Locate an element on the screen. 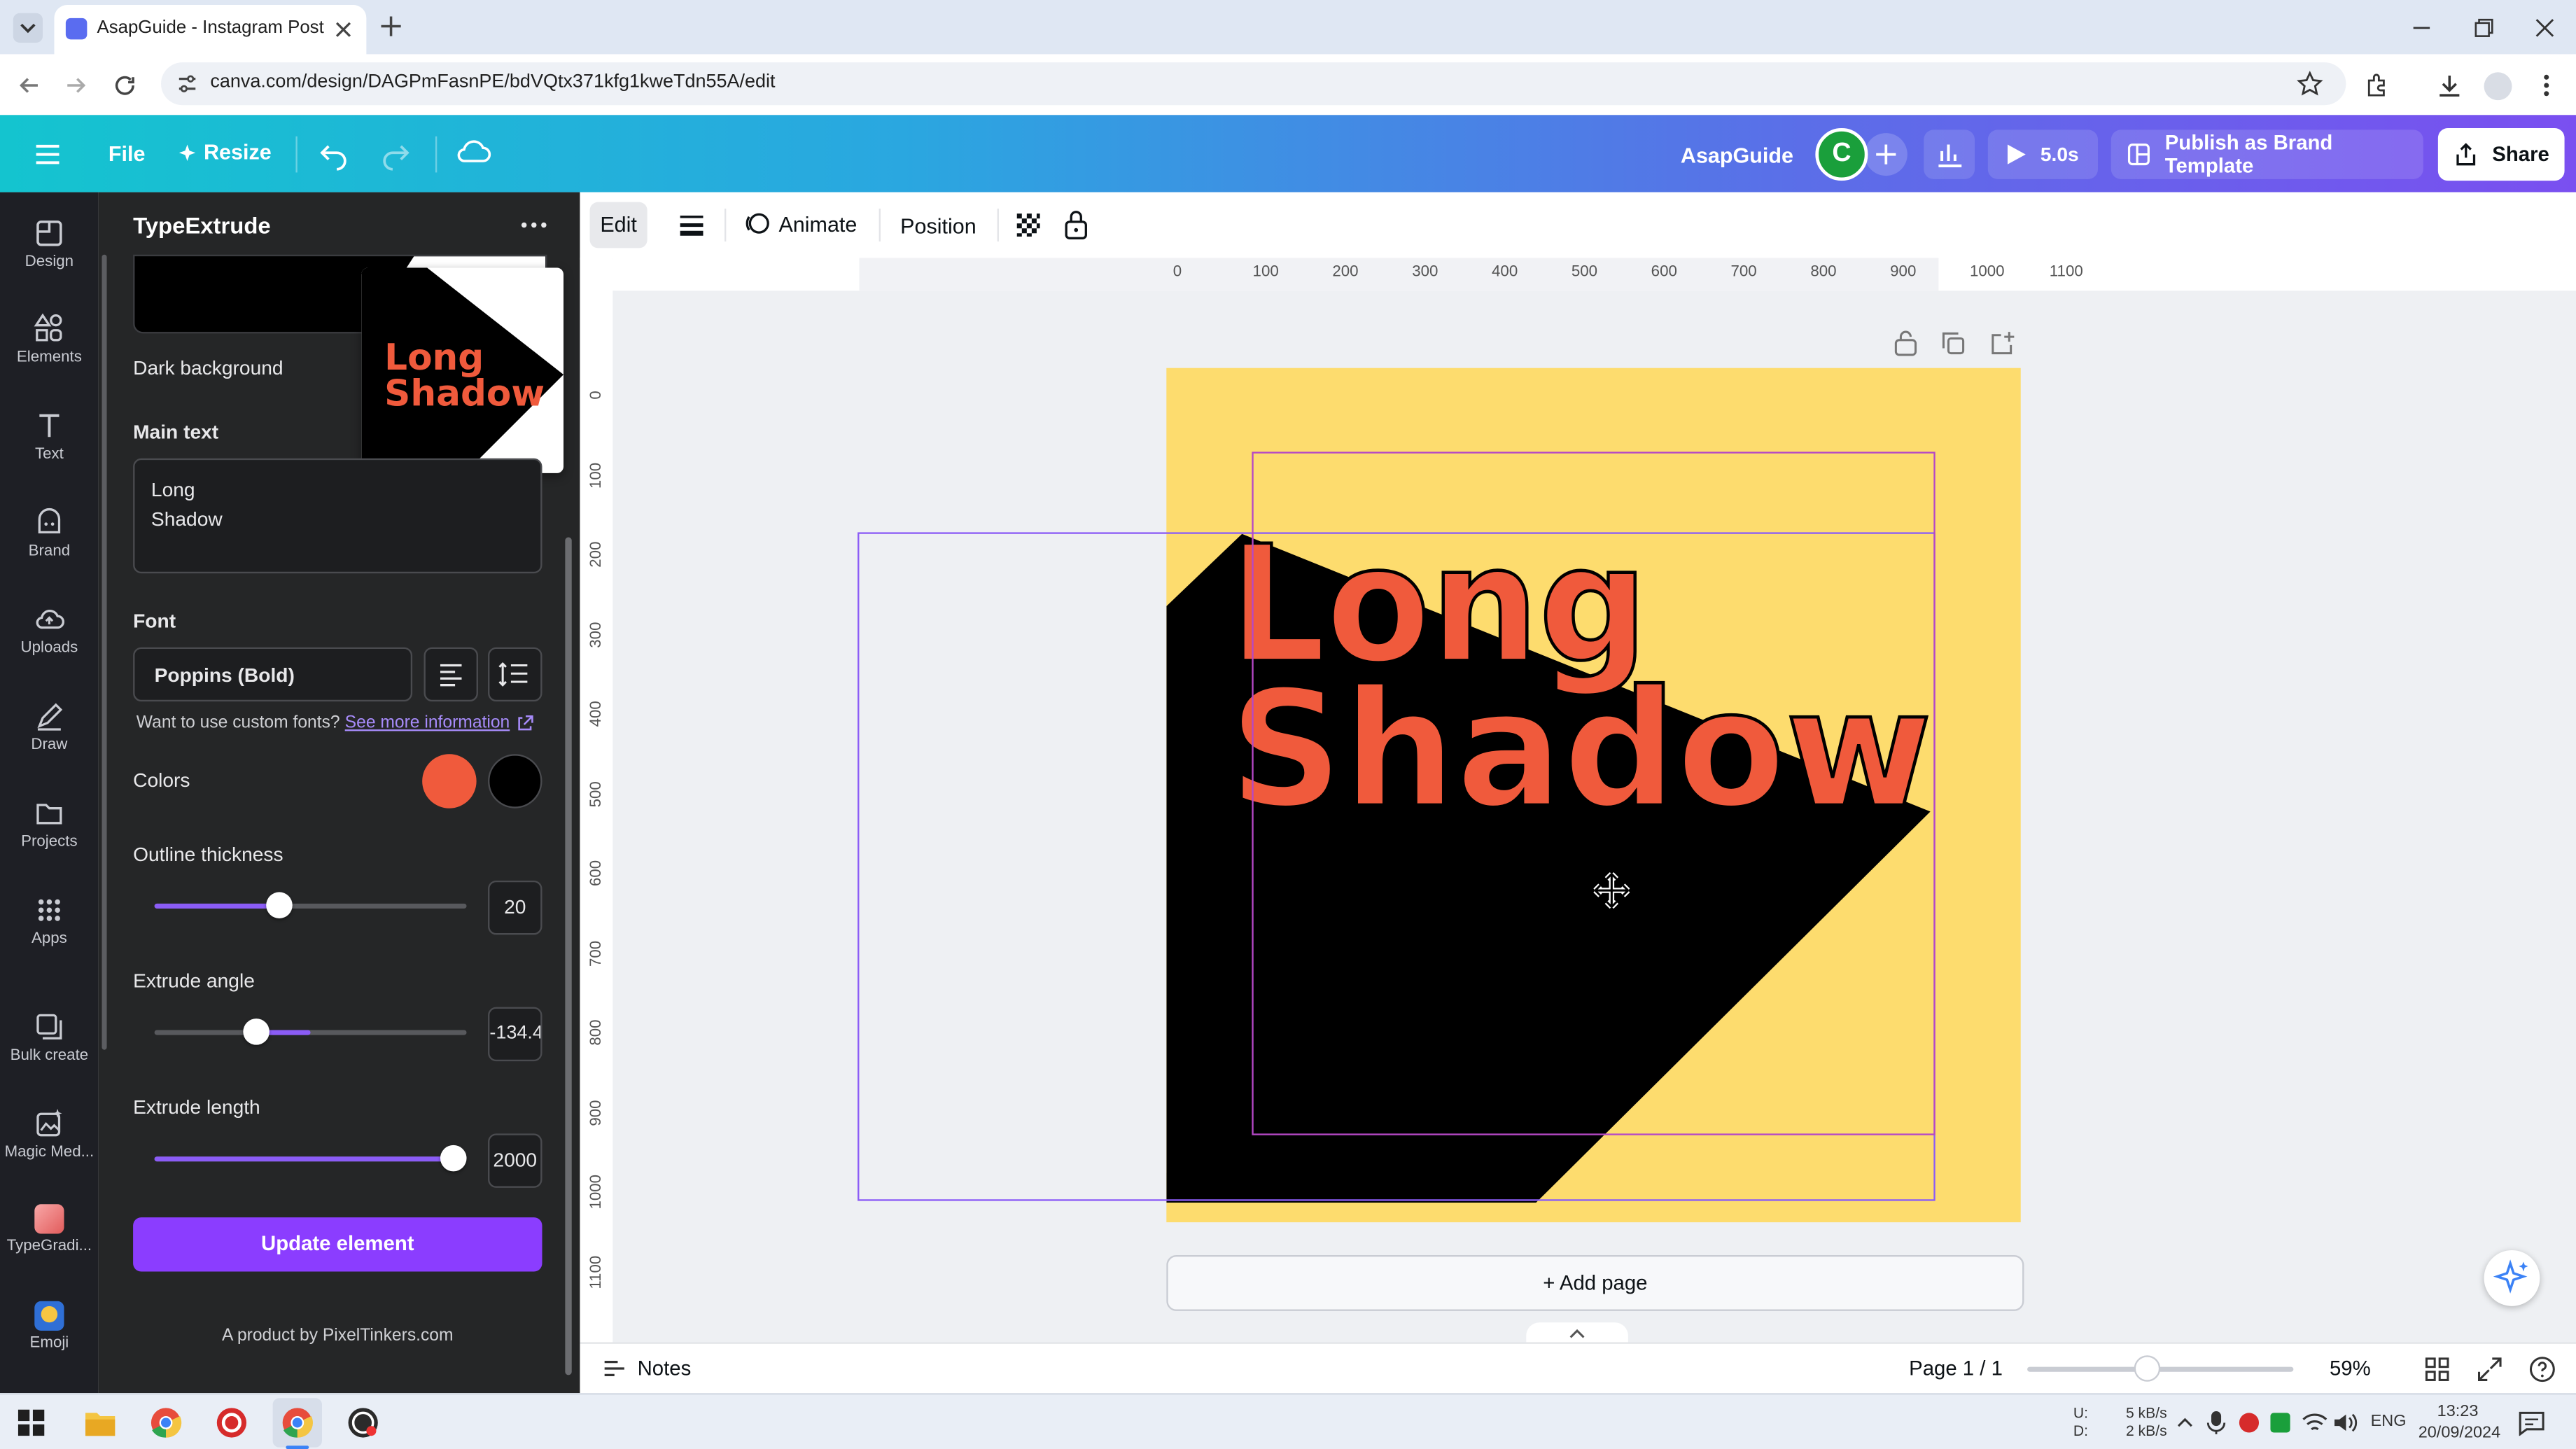  position-button: Position is located at coordinates (938, 226).